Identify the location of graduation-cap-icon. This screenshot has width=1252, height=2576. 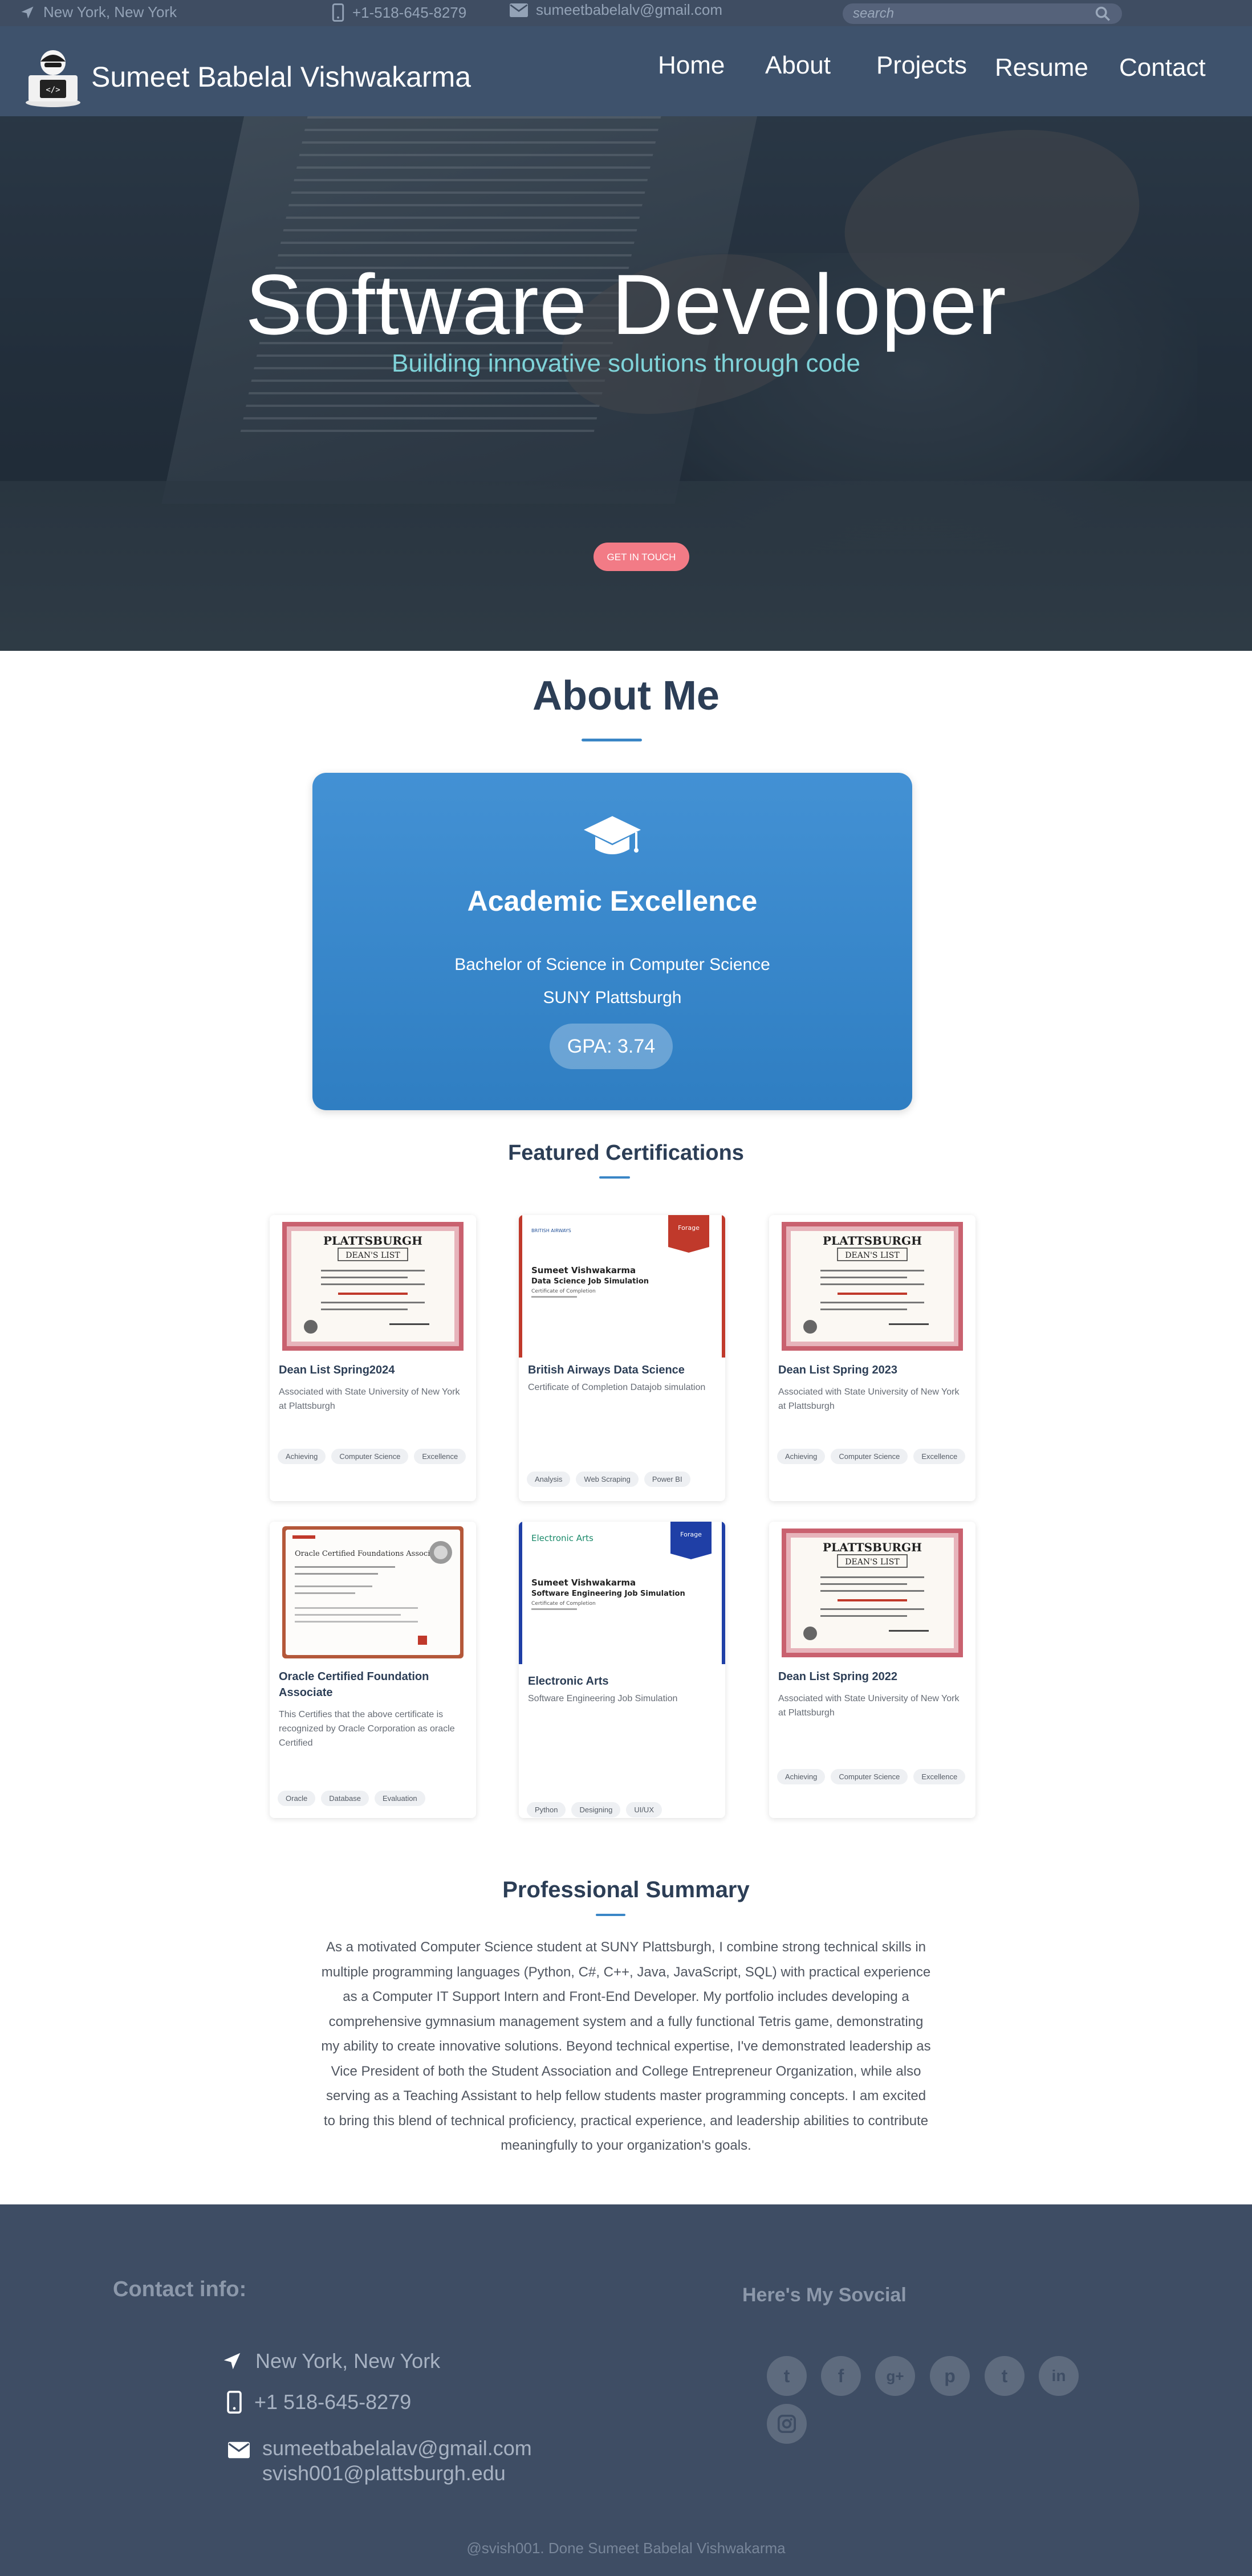
(612, 835).